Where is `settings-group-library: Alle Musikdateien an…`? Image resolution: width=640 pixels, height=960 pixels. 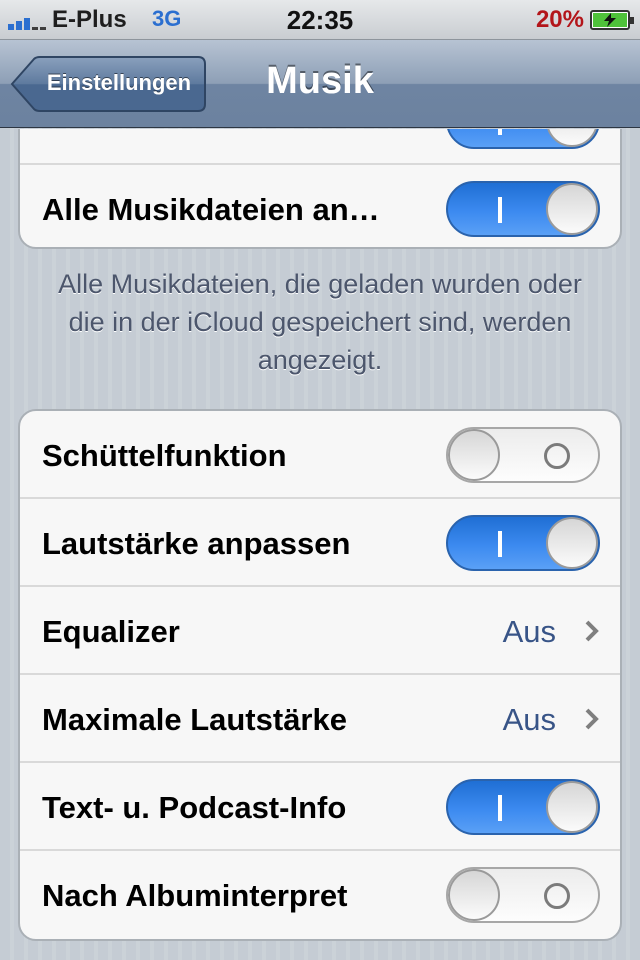 settings-group-library: Alle Musikdateien an… is located at coordinates (320, 189).